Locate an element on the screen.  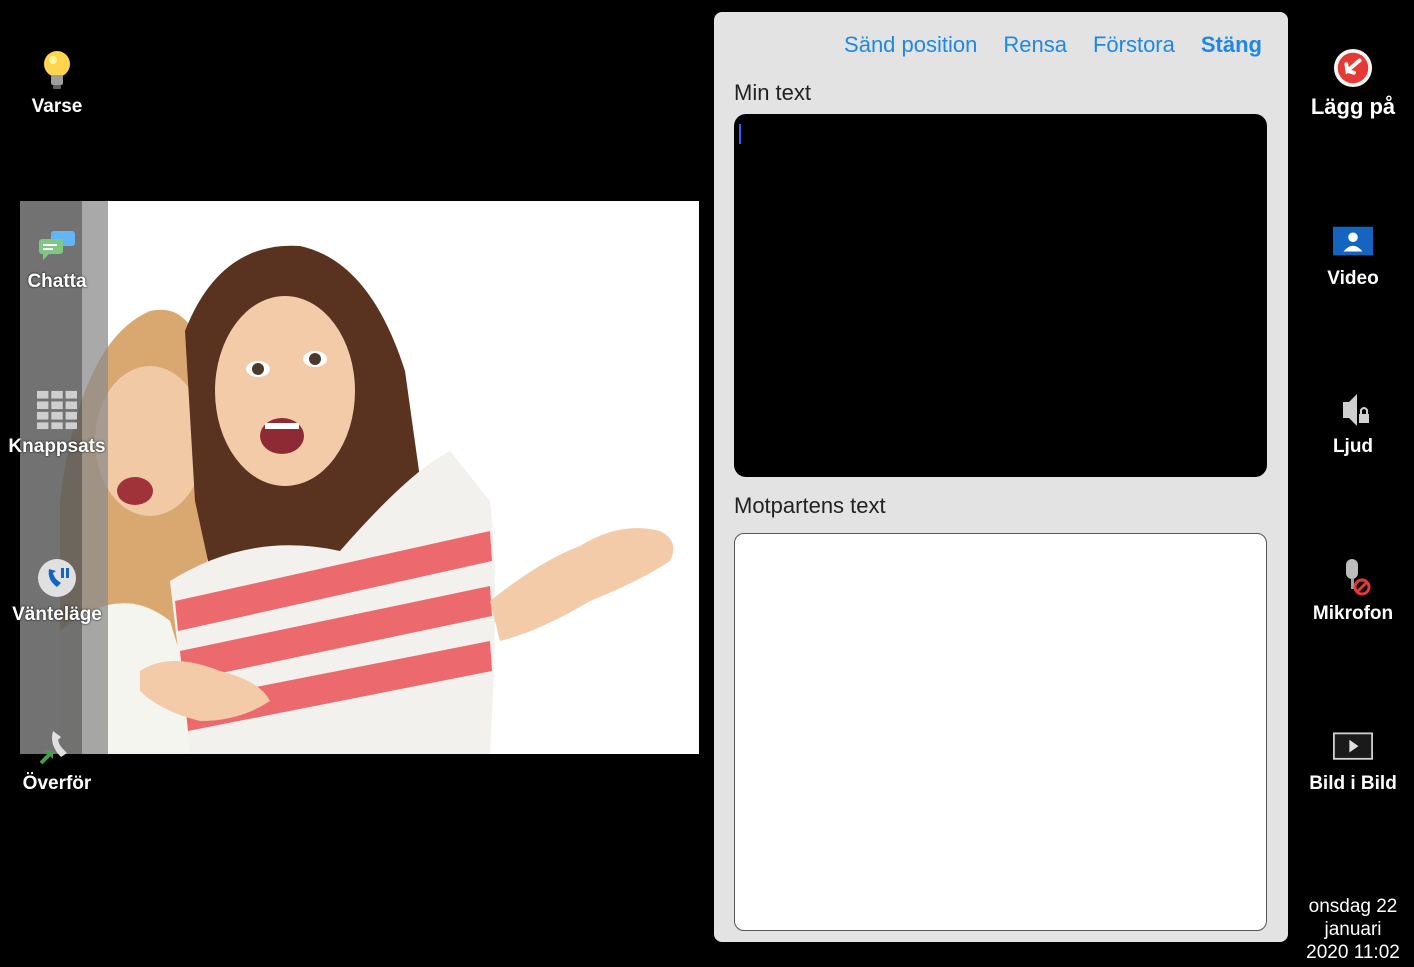
my-text-label: Min text is located at coordinates (773, 92).